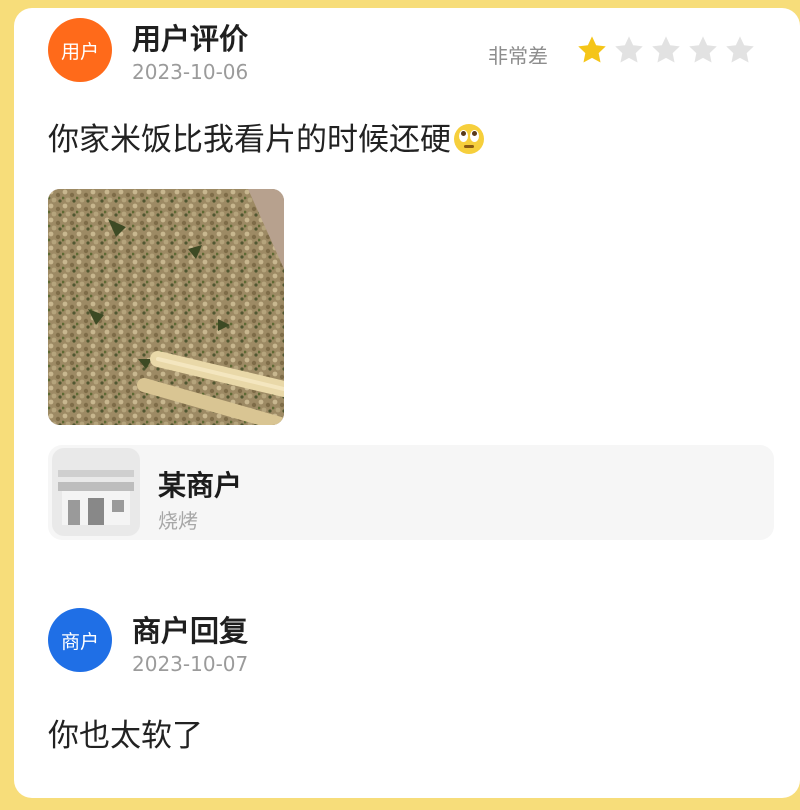 Image resolution: width=800 pixels, height=810 pixels. I want to click on merchant-category: 烧烤, so click(178, 521).